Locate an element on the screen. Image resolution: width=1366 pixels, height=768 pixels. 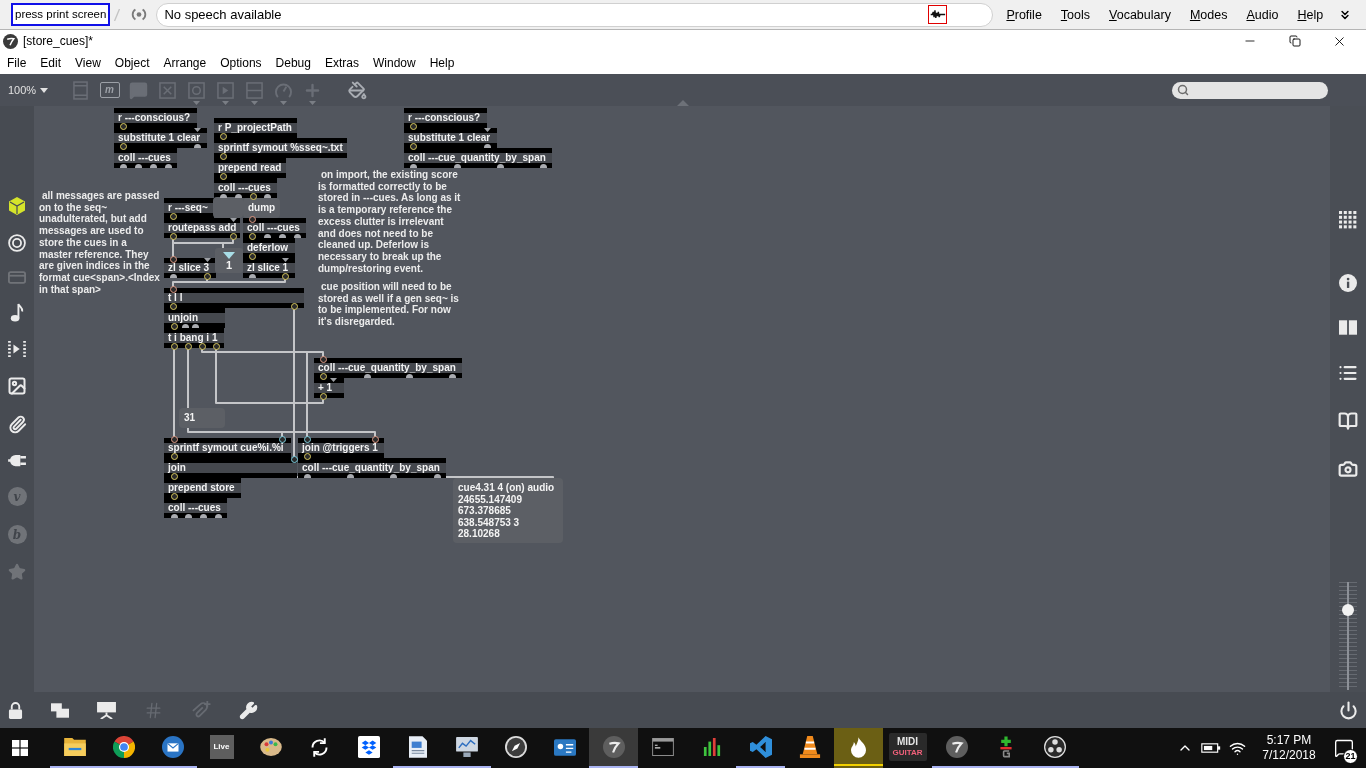
message-box: dump is located at coordinates (261, 208).